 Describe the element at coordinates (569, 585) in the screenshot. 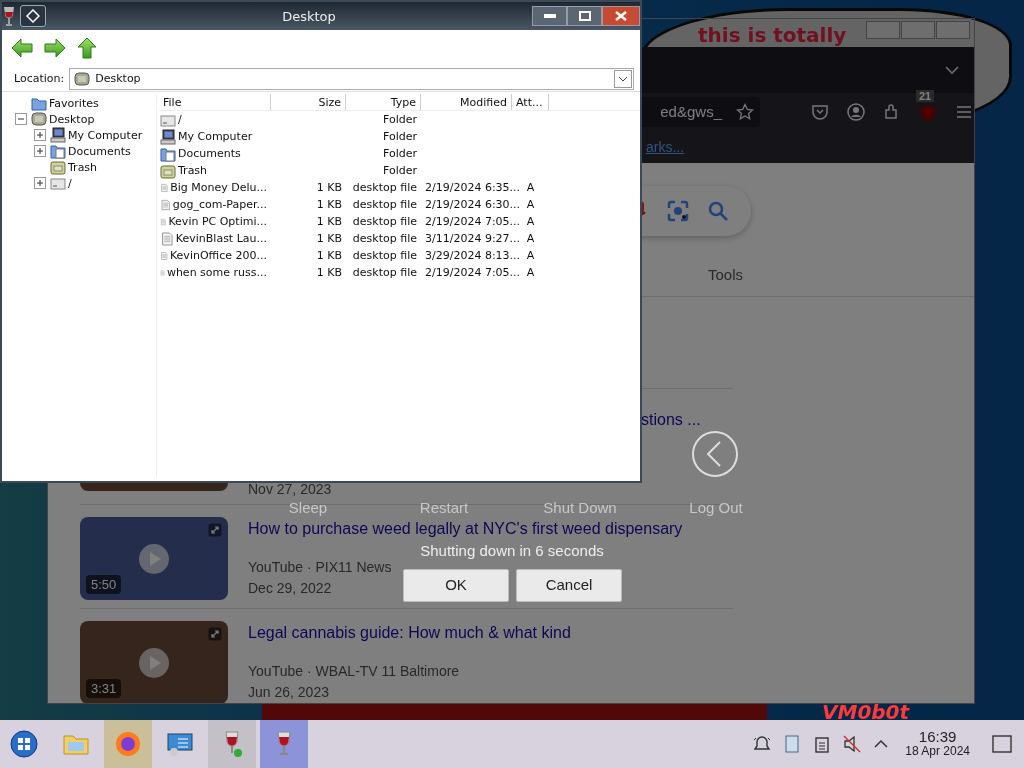

I see `cancel-button: Cancel` at that location.